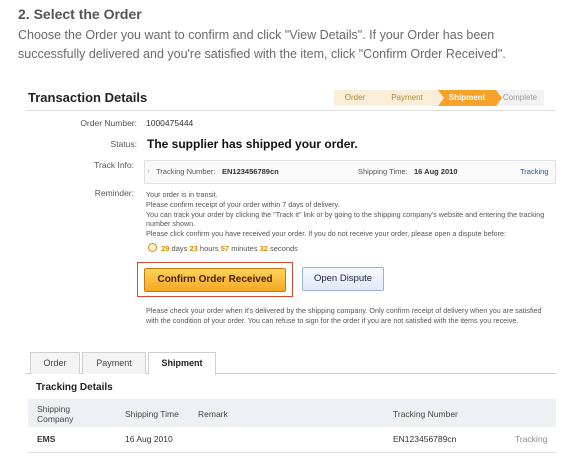  What do you see at coordinates (149, 439) in the screenshot?
I see `row-shipping-time: 16 Aug 2010` at bounding box center [149, 439].